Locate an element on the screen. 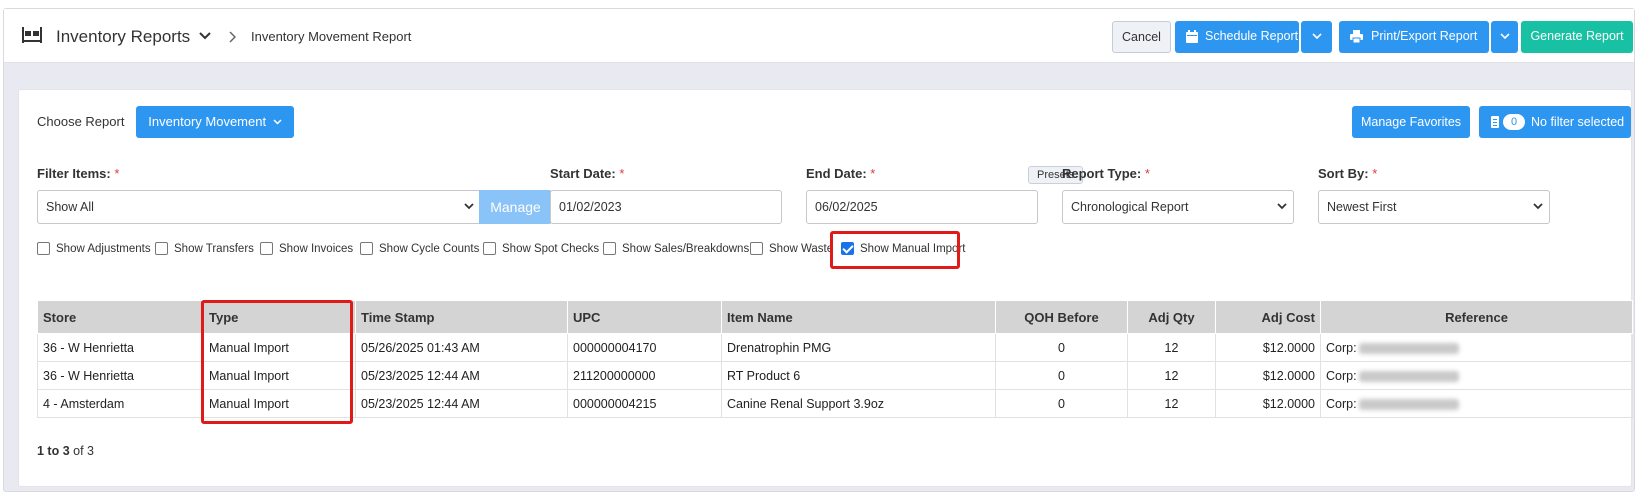 This screenshot has width=1639, height=492. checkbox-show-transfers: Show Transfers is located at coordinates (204, 248).